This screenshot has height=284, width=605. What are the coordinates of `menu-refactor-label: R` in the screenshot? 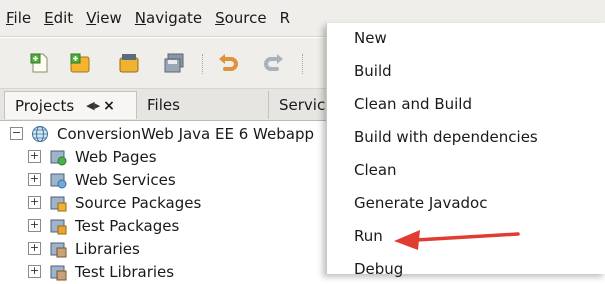 It's located at (285, 18).